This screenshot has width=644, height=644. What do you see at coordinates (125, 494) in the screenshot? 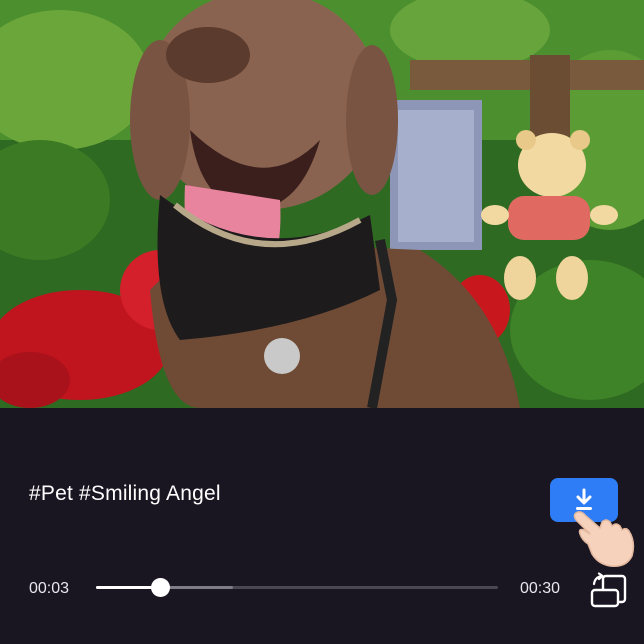
I see `video-hashtags: #Pet #Smiling Angel` at bounding box center [125, 494].